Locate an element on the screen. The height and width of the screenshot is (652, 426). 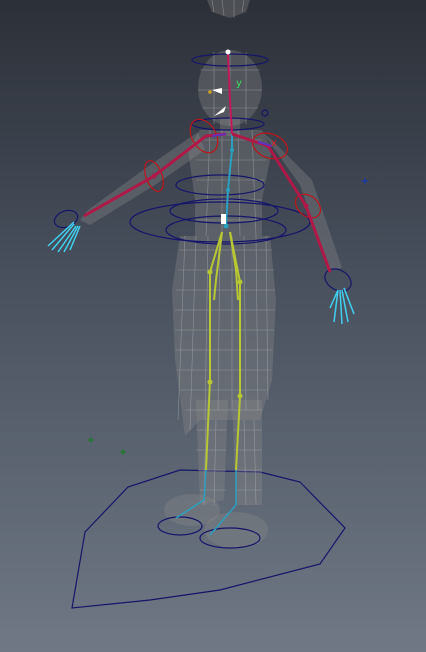
head-top-marker is located at coordinates (228, 52).